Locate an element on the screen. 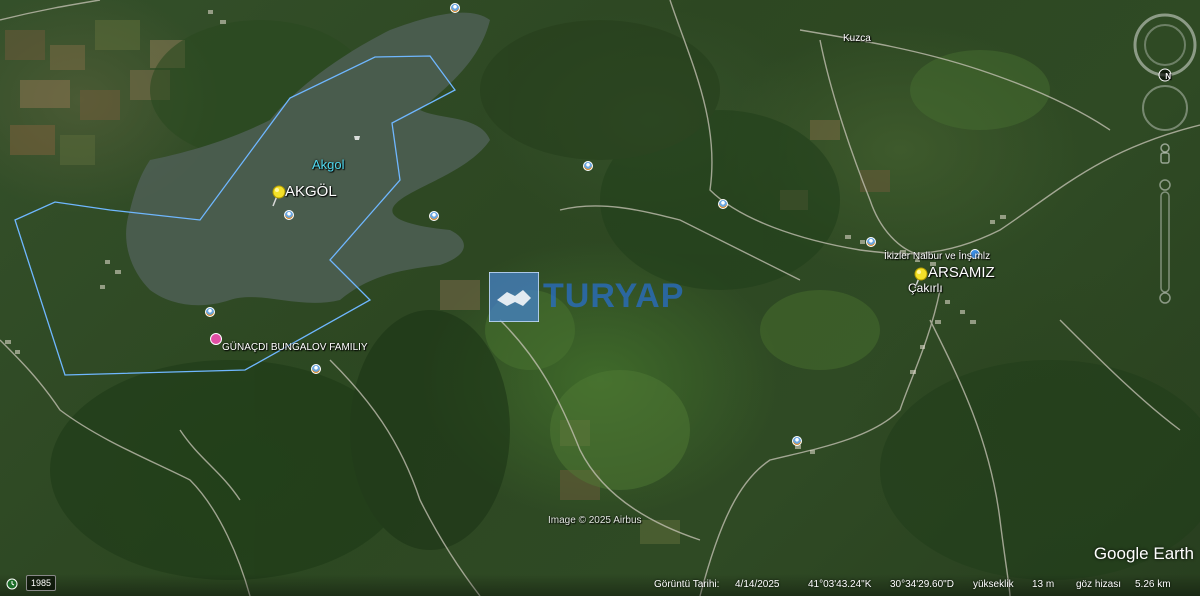 The height and width of the screenshot is (596, 1200). gunacdi-business-label: GÜNAÇDI BUNGALOV FAMILIY is located at coordinates (295, 347).